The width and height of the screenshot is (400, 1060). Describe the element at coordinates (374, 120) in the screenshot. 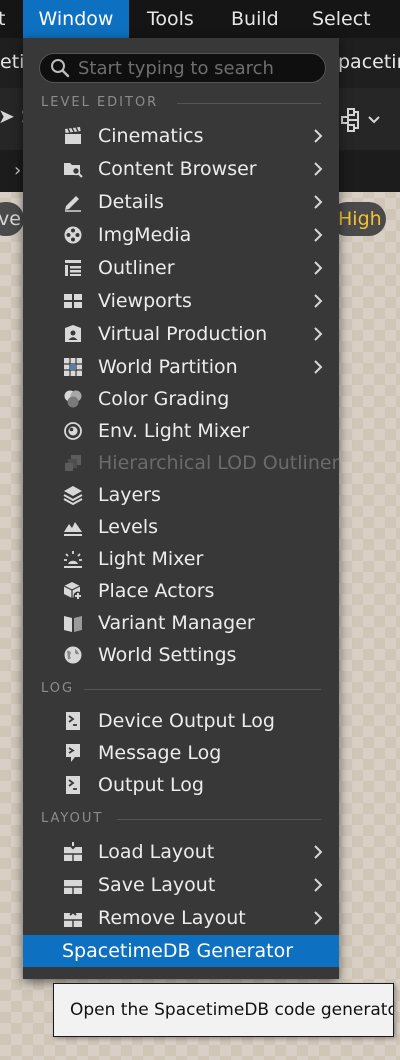

I see `chevron-down-icon` at that location.